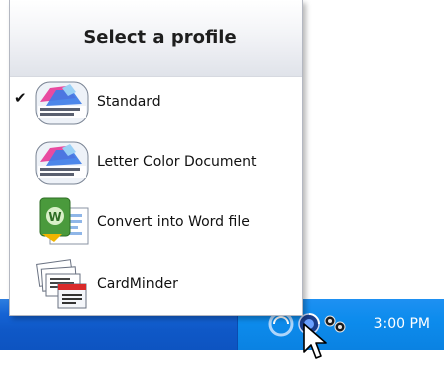 The width and height of the screenshot is (444, 365). Describe the element at coordinates (402, 324) in the screenshot. I see `taskbar-clock: 3:00 PM` at that location.